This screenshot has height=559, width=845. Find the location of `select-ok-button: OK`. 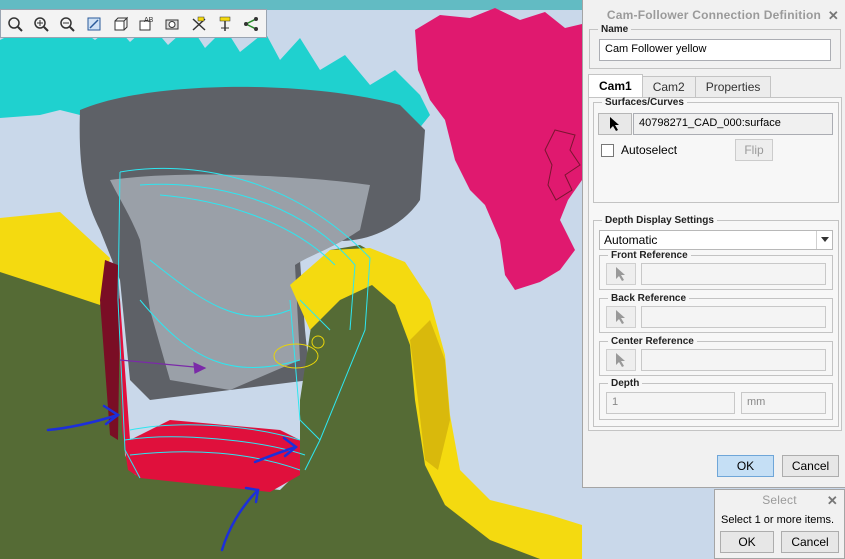

select-ok-button: OK is located at coordinates (747, 542).